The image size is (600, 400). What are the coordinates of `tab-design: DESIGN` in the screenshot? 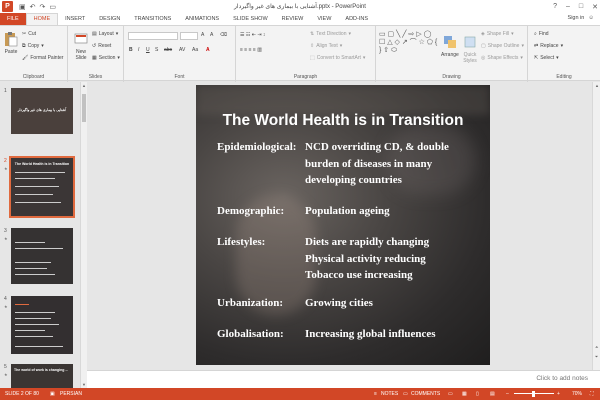 It's located at (109, 19).